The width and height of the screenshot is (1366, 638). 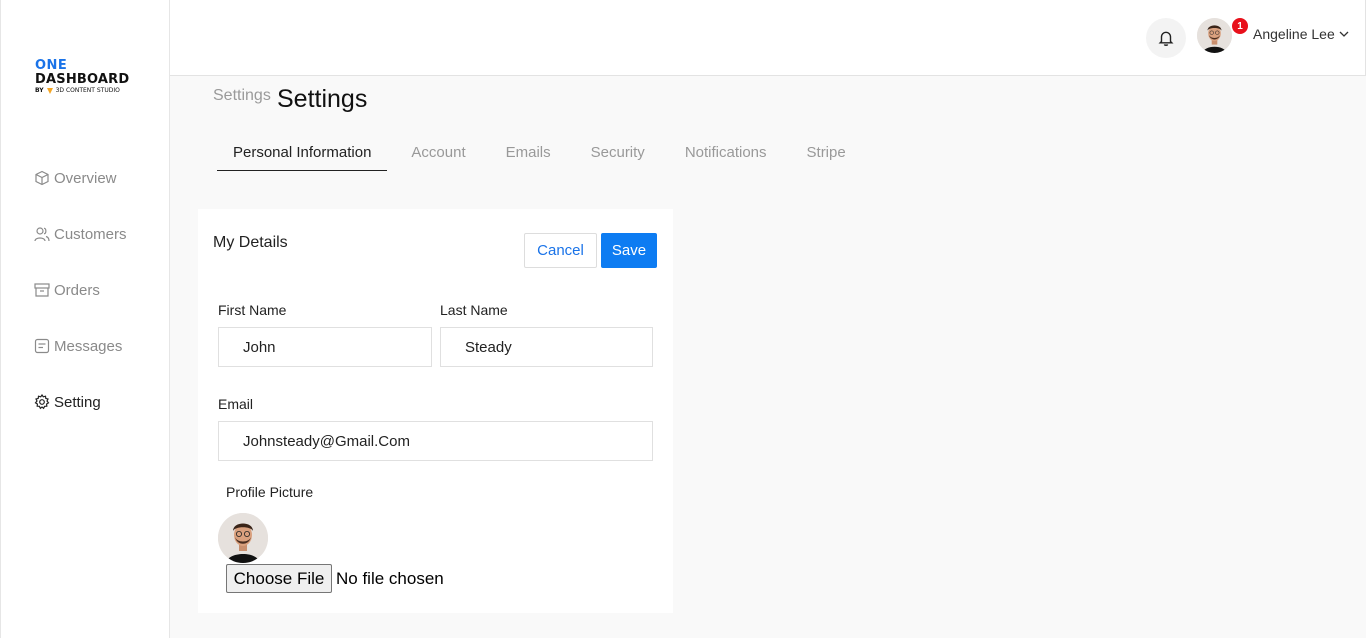 What do you see at coordinates (49, 91) in the screenshot?
I see `brand-mark-icon` at bounding box center [49, 91].